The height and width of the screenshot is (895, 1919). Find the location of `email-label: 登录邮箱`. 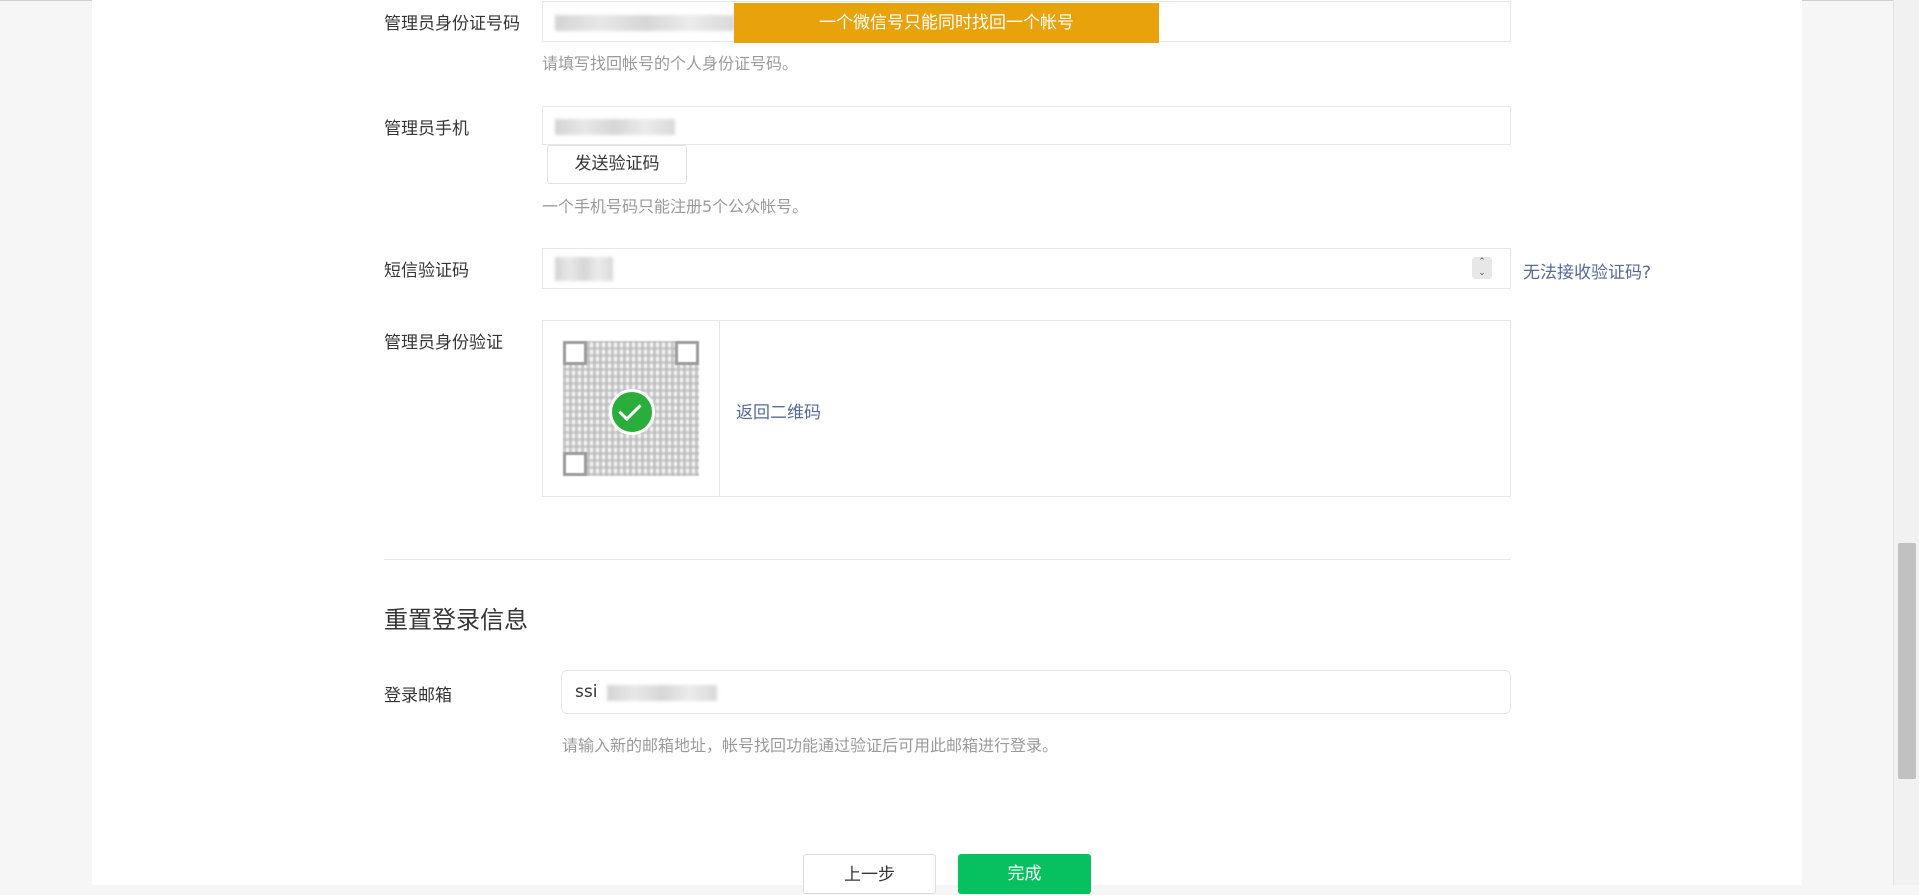

email-label: 登录邮箱 is located at coordinates (418, 696).